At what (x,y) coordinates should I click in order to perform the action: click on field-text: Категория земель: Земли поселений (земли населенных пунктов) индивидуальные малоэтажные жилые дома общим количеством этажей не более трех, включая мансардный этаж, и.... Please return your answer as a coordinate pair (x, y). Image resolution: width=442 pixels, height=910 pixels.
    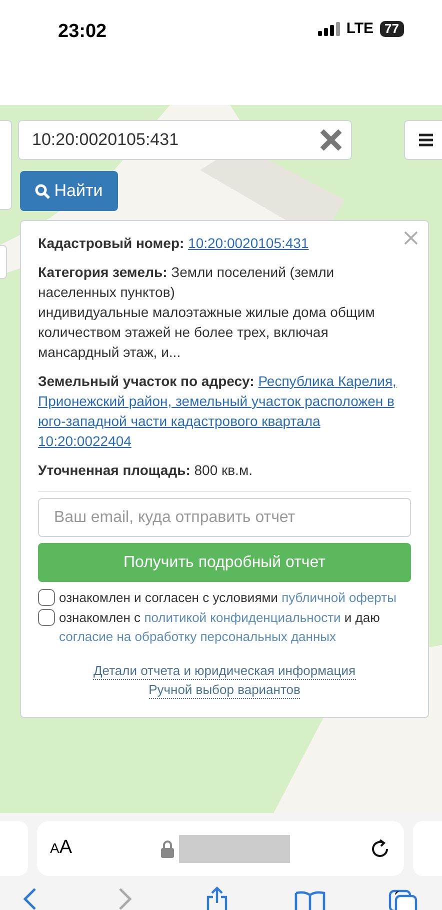
    Looking at the image, I should click on (207, 312).